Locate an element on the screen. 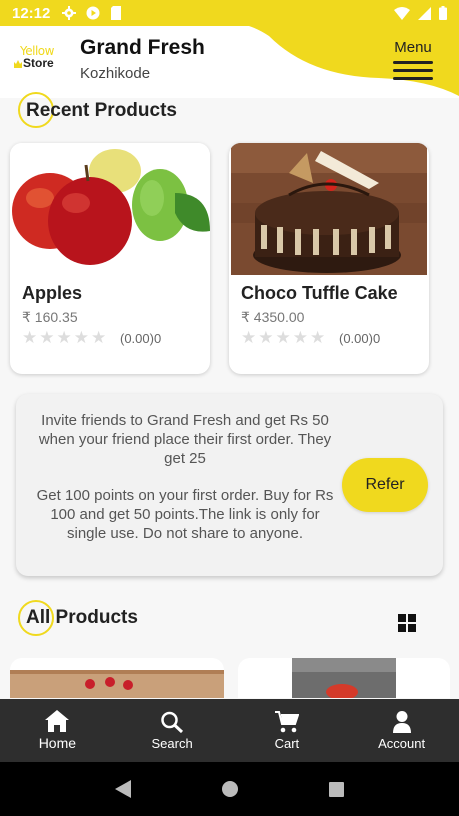 This screenshot has width=459, height=816. recent-products-title: Recent Products is located at coordinates (101, 110).